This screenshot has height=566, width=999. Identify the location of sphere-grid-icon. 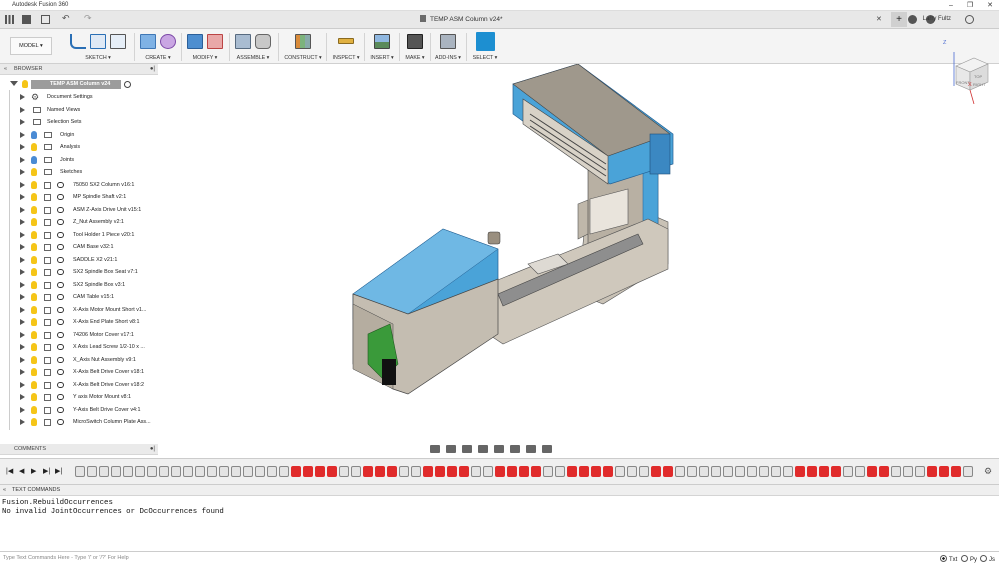
(168, 41).